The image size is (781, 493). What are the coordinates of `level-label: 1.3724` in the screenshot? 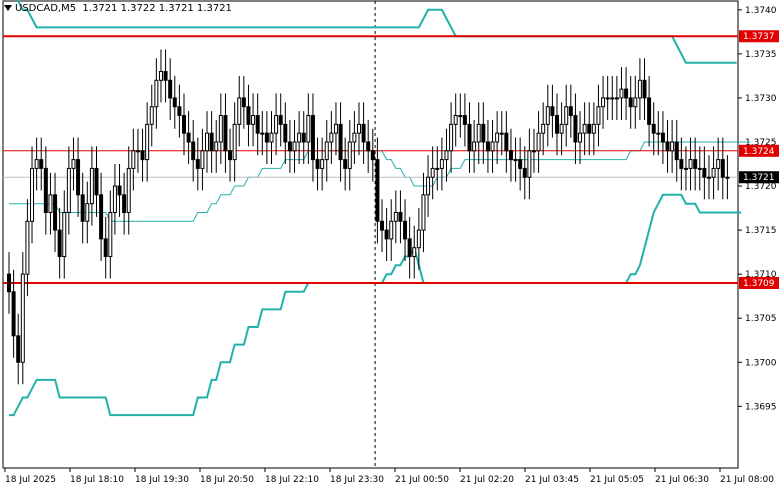 It's located at (759, 152).